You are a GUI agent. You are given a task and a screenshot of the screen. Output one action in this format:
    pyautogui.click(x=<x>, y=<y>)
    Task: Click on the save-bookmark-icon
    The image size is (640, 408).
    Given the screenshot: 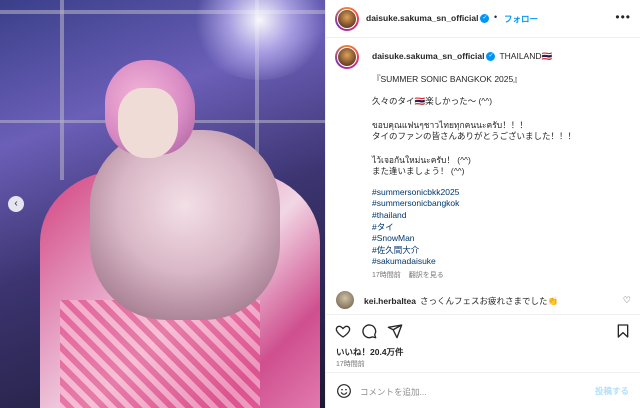 What is the action you would take?
    pyautogui.click(x=623, y=331)
    